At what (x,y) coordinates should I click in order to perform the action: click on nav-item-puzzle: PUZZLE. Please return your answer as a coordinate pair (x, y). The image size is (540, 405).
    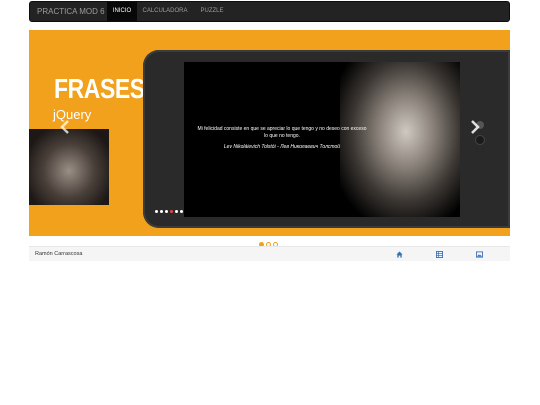
    Looking at the image, I should click on (212, 11).